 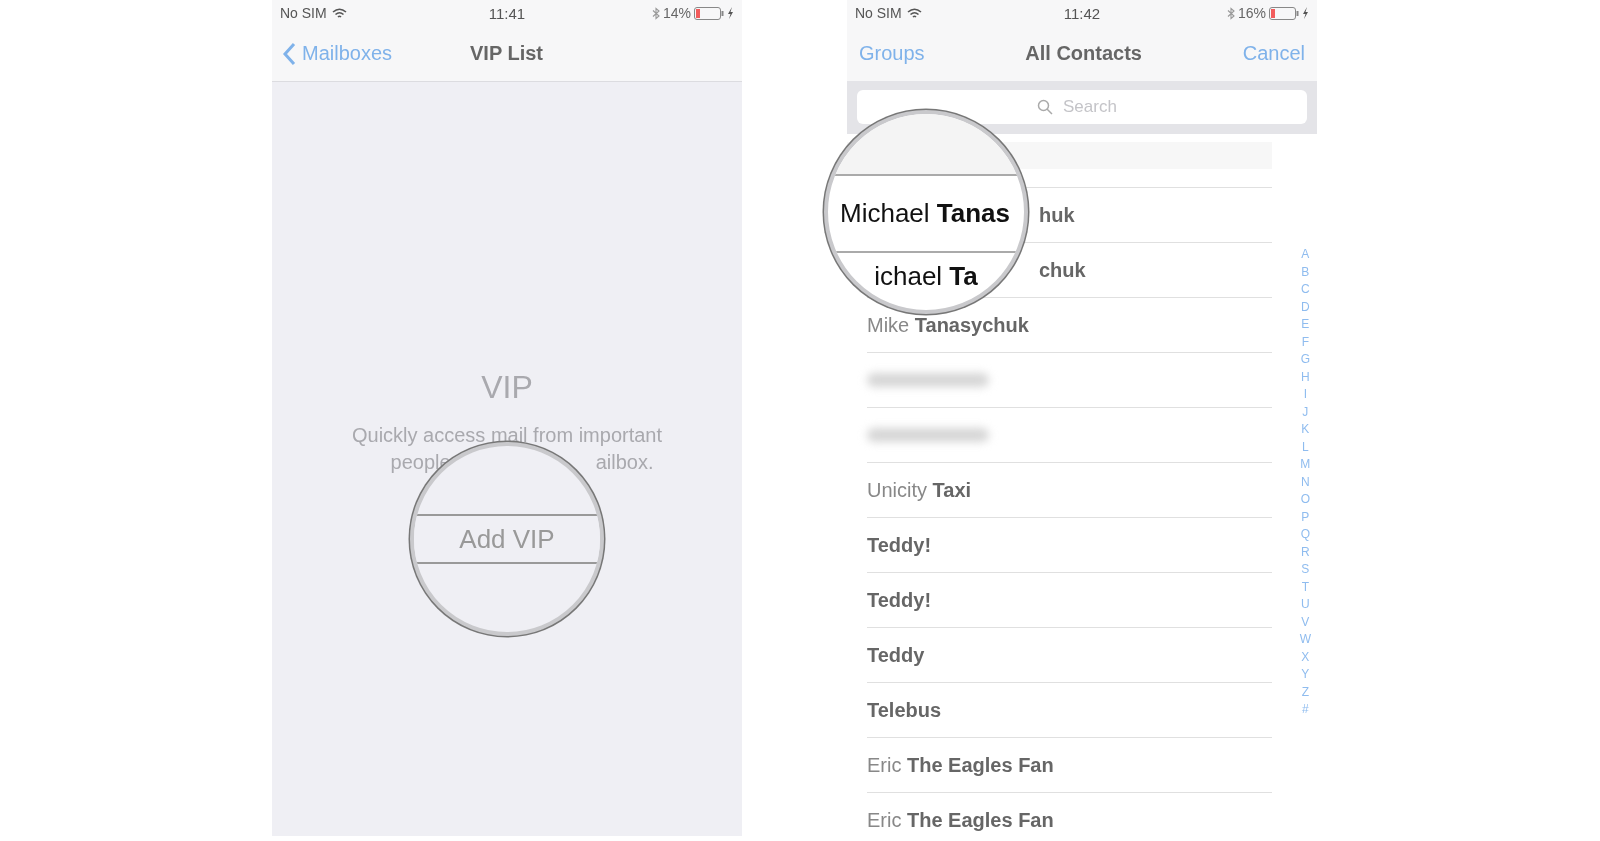 I want to click on index-letter: Y, so click(x=1305, y=675).